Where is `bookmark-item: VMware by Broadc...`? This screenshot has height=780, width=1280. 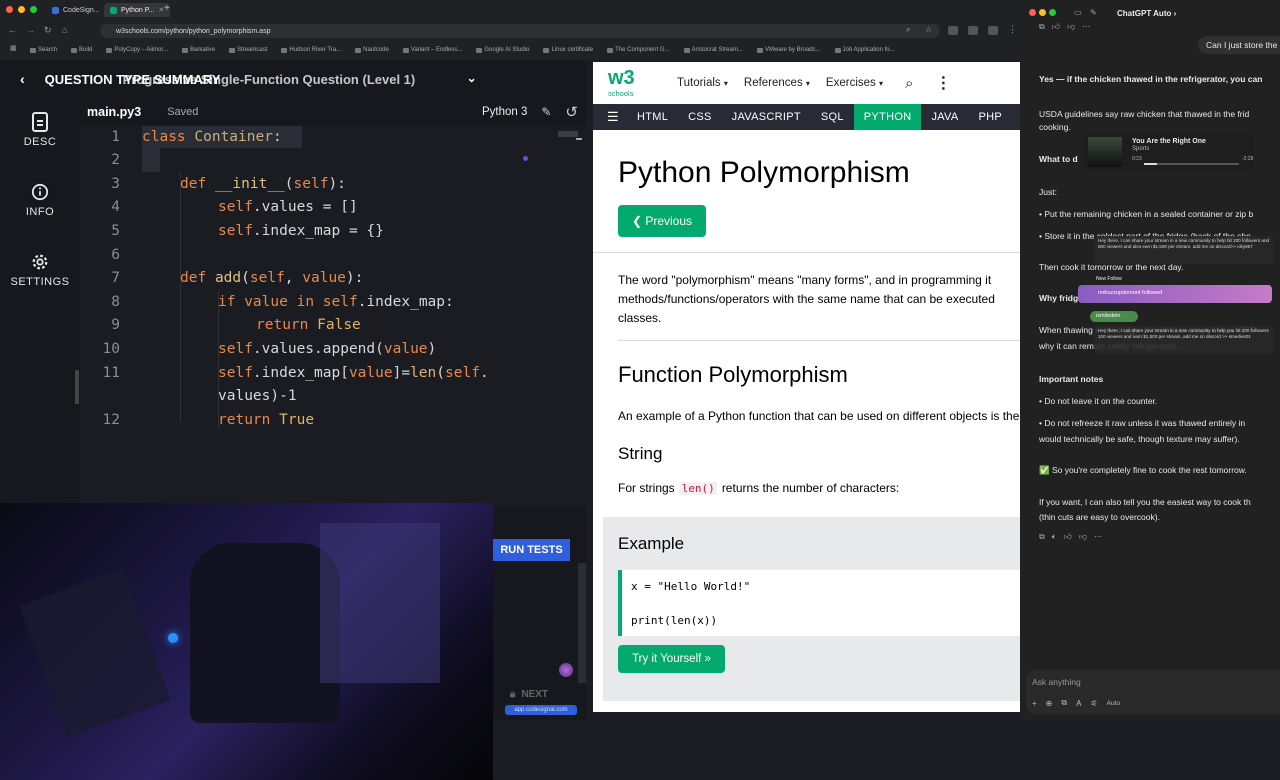
bookmark-item: VMware by Broadc... is located at coordinates (788, 50).